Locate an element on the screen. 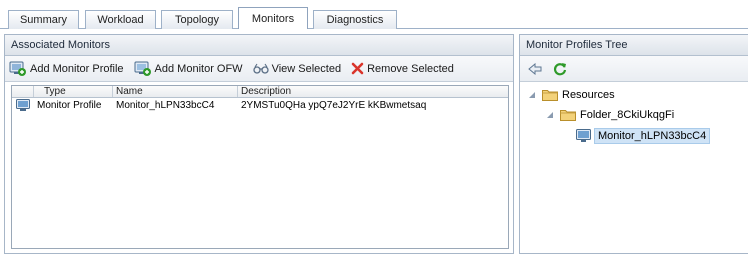 This screenshot has width=748, height=258. back-button is located at coordinates (536, 68).